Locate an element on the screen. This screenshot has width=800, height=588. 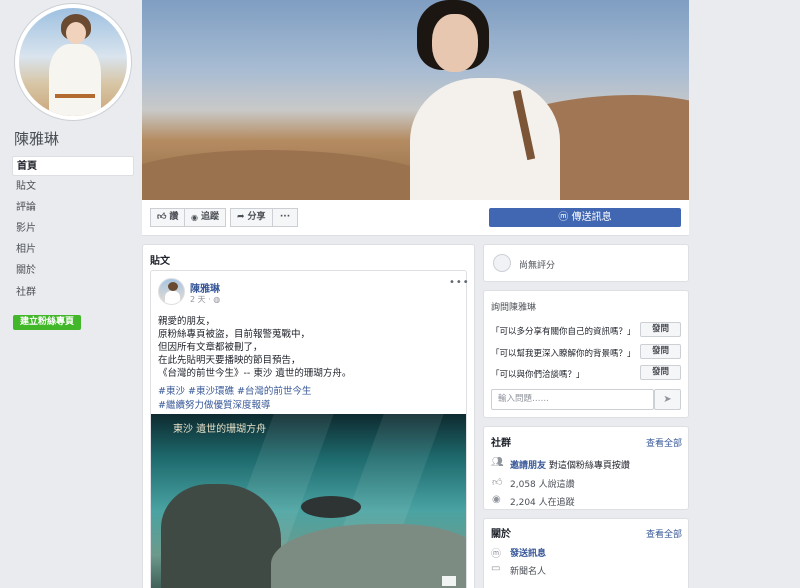
send-arrow-icon: ➤ is located at coordinates (667, 399).